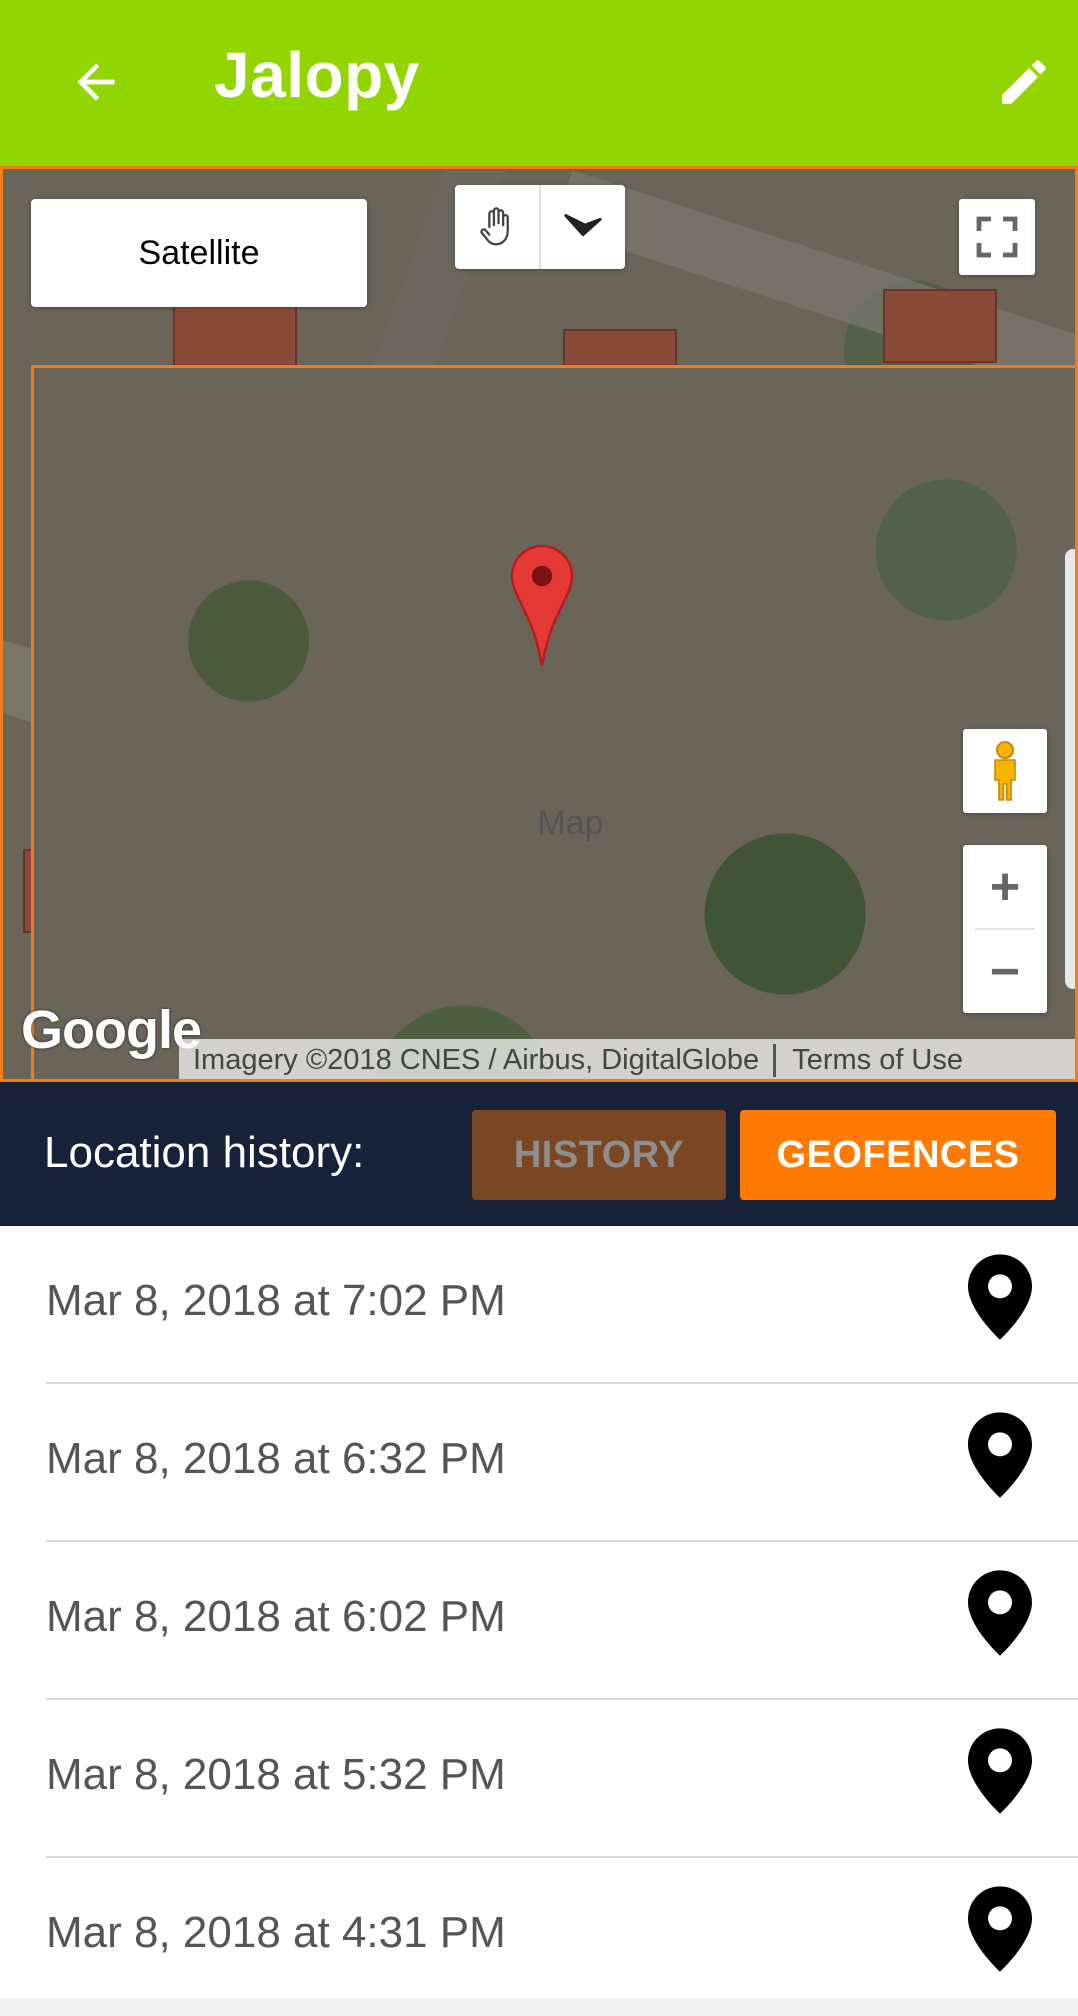  I want to click on pencil-icon, so click(1024, 82).